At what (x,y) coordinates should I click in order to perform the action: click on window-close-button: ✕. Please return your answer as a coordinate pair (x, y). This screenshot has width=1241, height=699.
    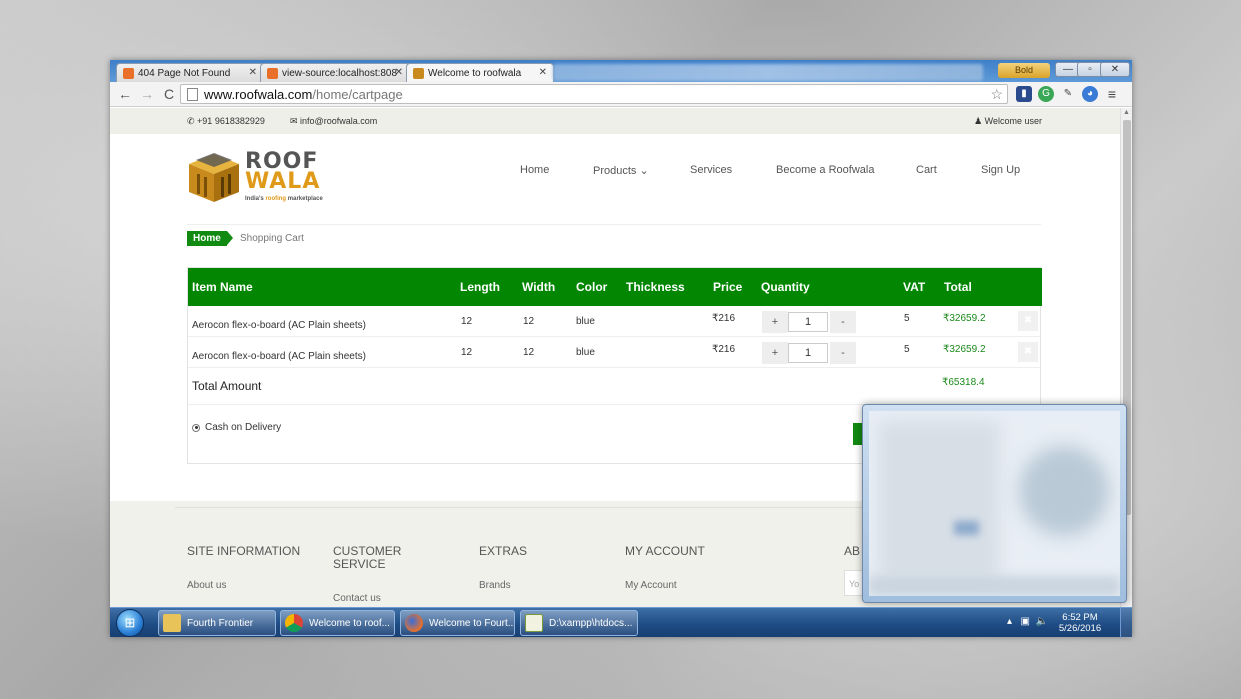
    Looking at the image, I should click on (1115, 69).